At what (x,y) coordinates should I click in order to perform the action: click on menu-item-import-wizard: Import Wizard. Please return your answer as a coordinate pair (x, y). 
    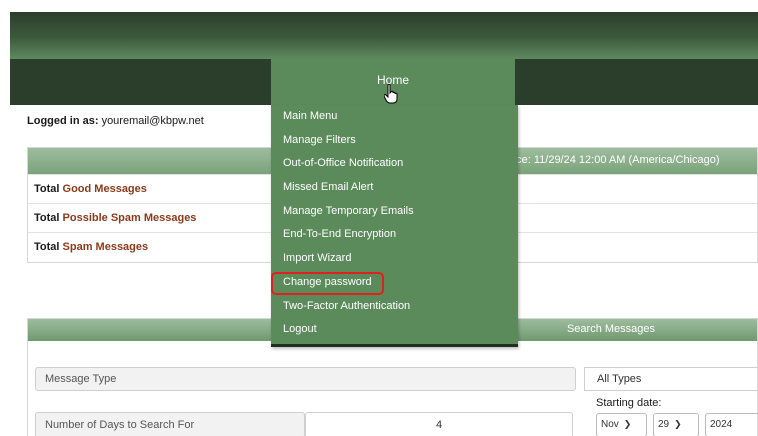
    Looking at the image, I should click on (394, 259).